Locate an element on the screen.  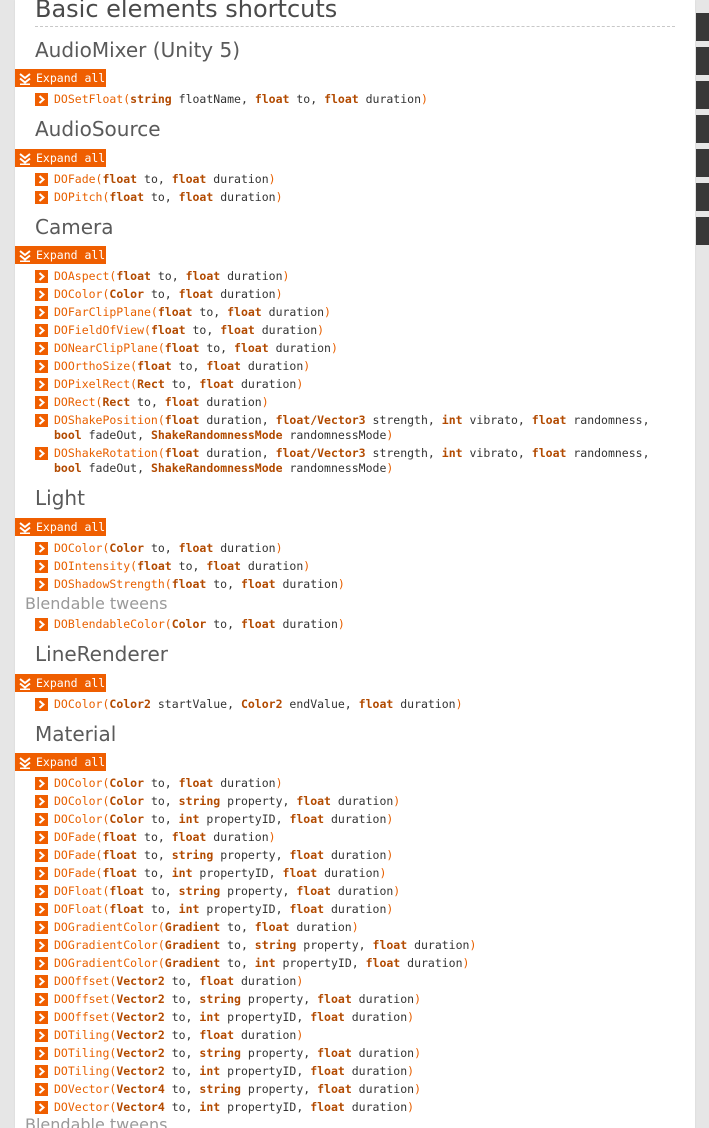
method-row: DOFarClipPlane(float to, float duration) is located at coordinates (355, 312).